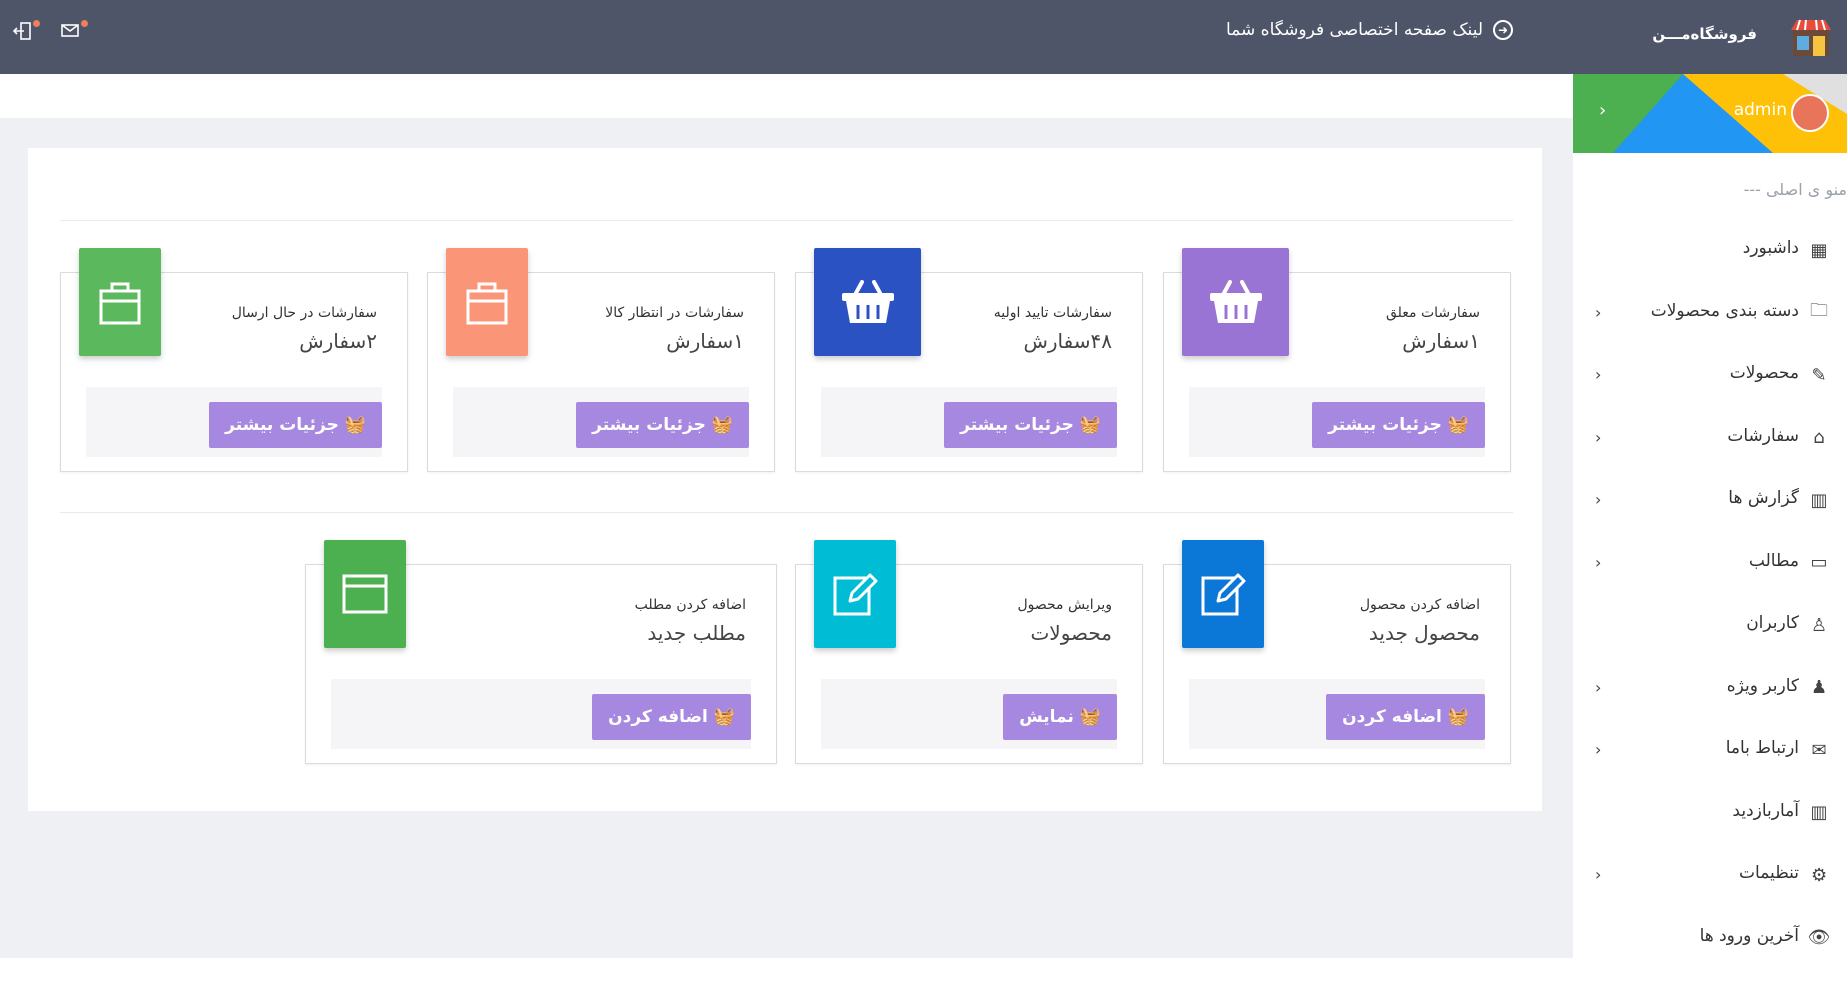  Describe the element at coordinates (1749, 935) in the screenshot. I see `sidebar-item-label: آخرین ورود ها` at that location.